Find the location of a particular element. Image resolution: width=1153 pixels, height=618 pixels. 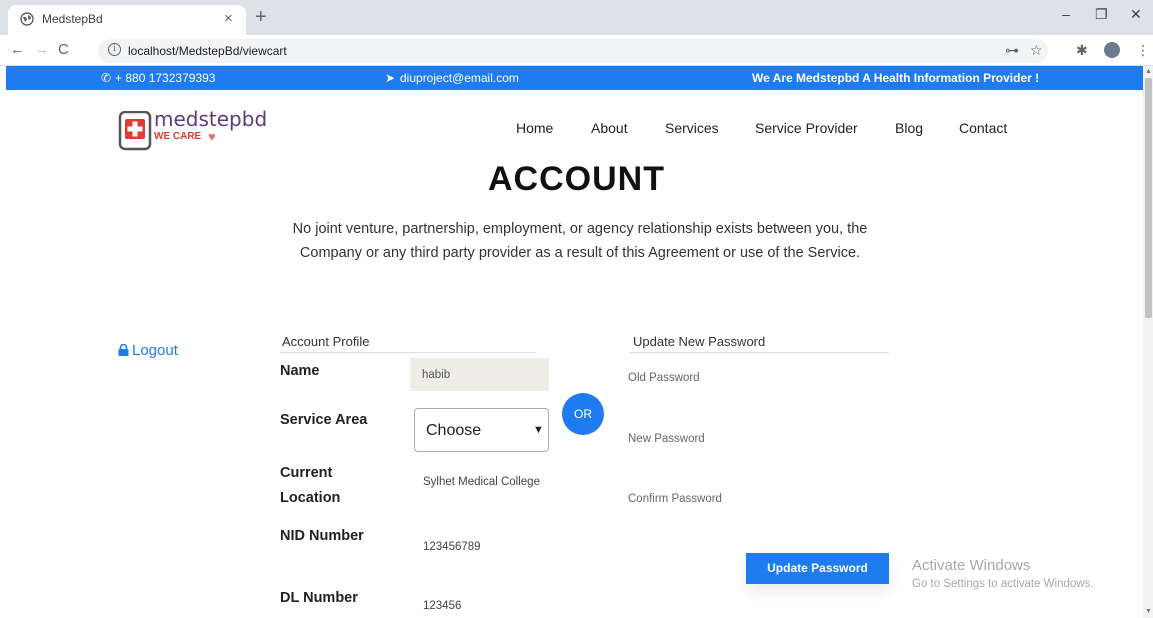

window-restore-button: ❐ is located at coordinates (1101, 14).